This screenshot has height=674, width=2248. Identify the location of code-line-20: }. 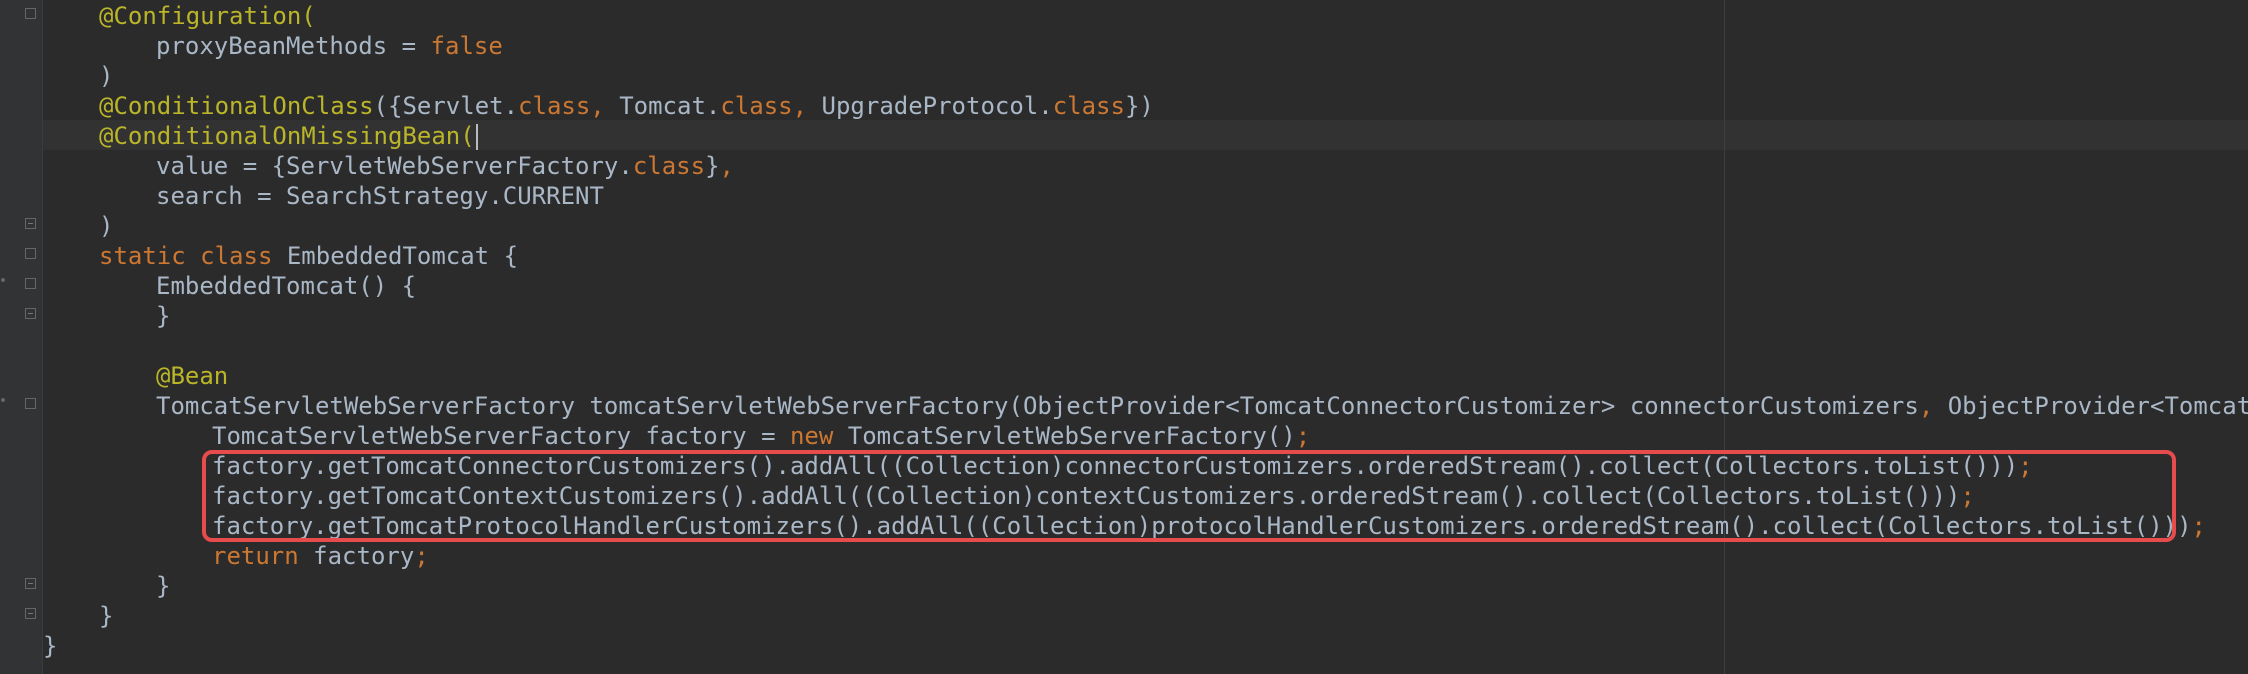
(163, 586).